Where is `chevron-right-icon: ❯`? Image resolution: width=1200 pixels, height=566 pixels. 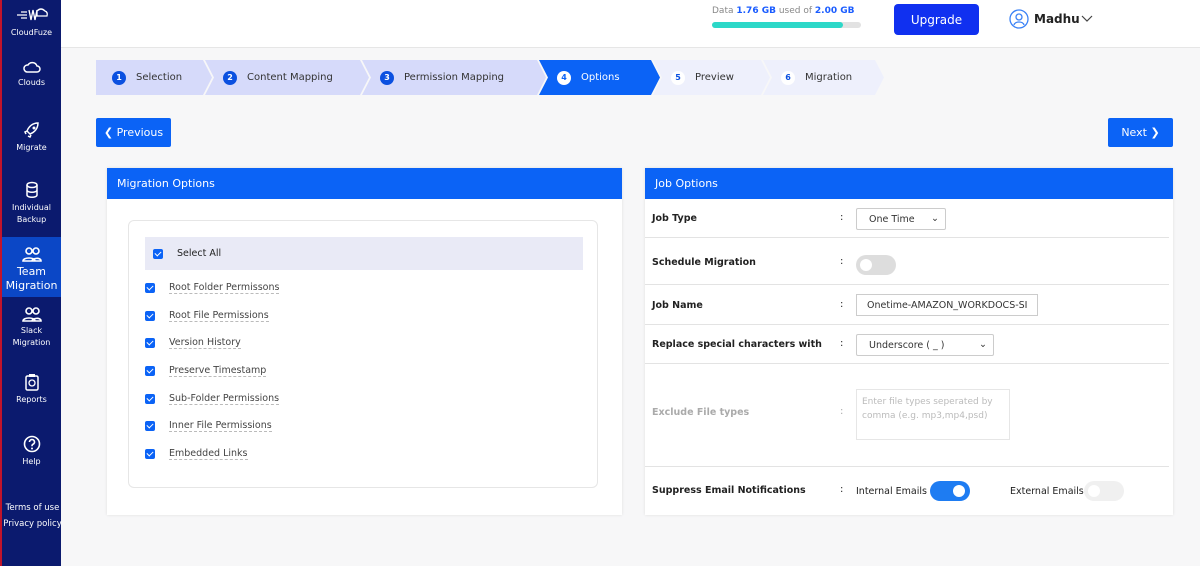
chevron-right-icon: ❯ is located at coordinates (1155, 132).